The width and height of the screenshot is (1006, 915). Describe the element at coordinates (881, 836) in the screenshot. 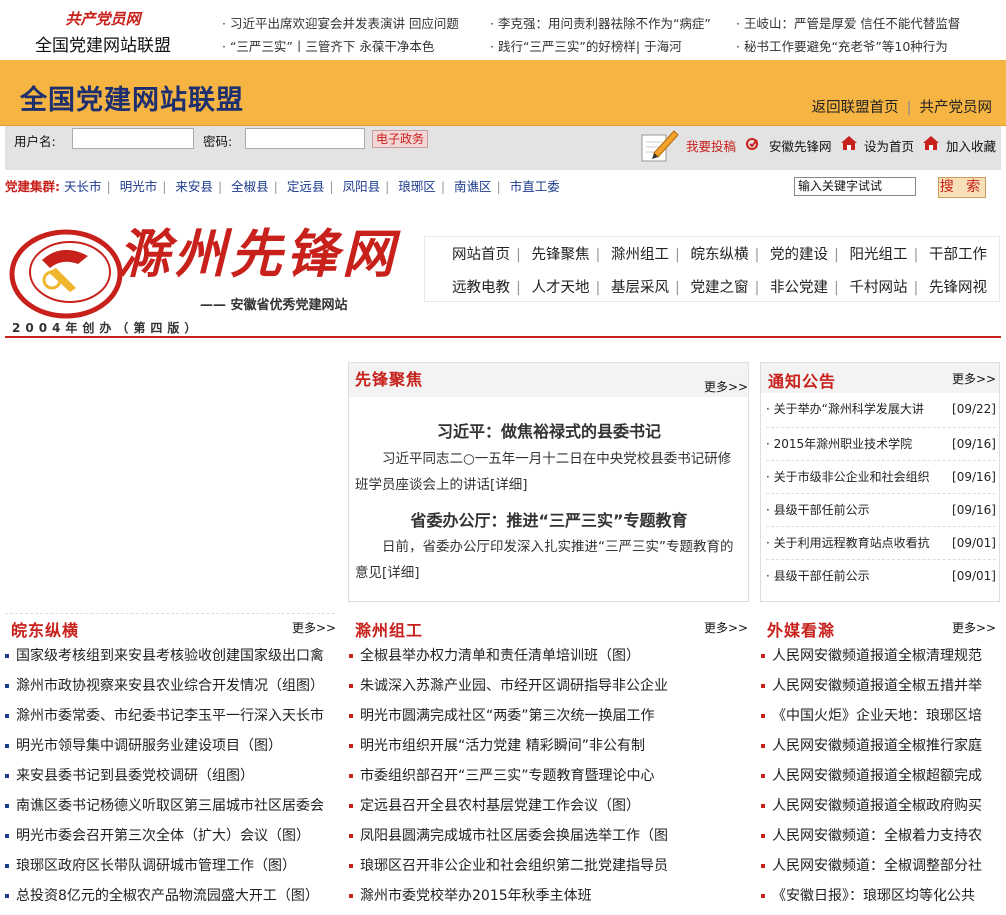

I see `list-item: 人民网安徽频道：全椒着力支持农` at that location.